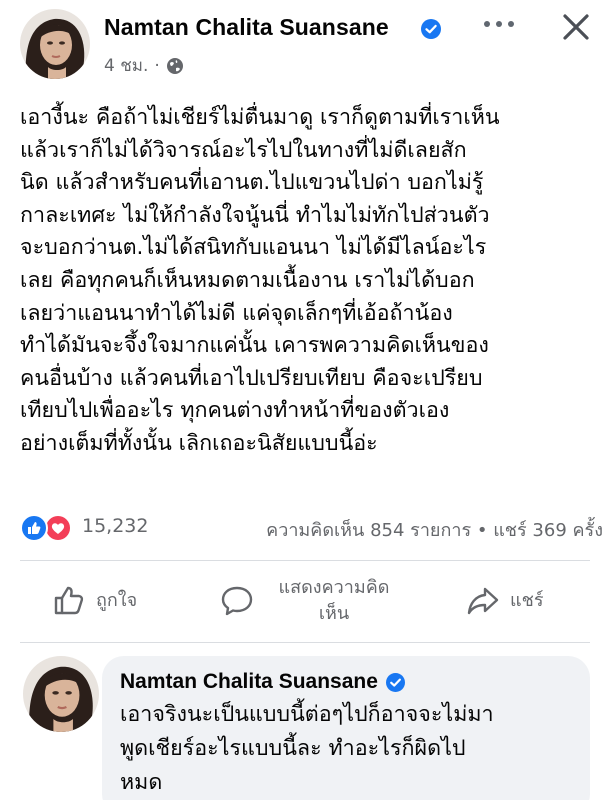 The width and height of the screenshot is (610, 800). I want to click on comment-share-stats: ความคิดเห็น 854 รายการ • แชร์ 369 ครั้ง, so click(434, 529).